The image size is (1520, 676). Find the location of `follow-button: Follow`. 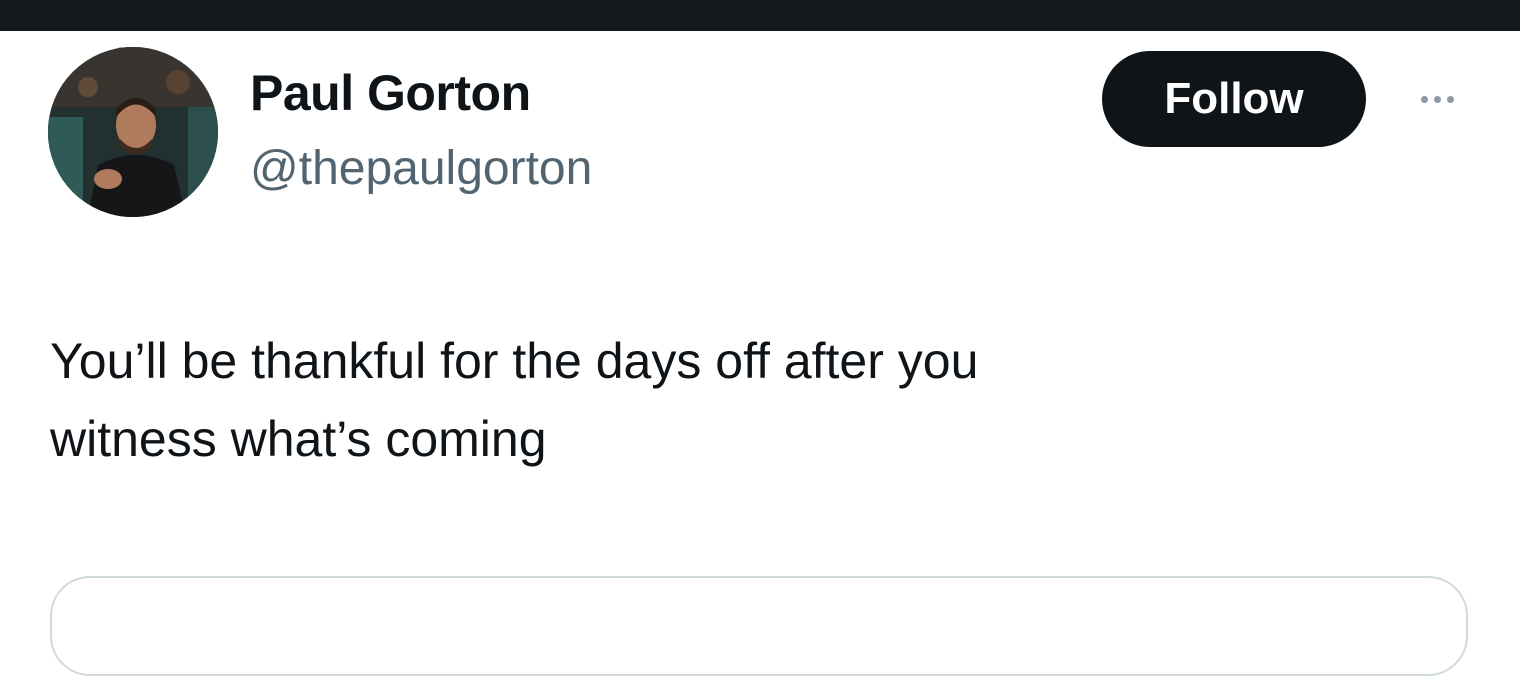

follow-button: Follow is located at coordinates (1234, 99).